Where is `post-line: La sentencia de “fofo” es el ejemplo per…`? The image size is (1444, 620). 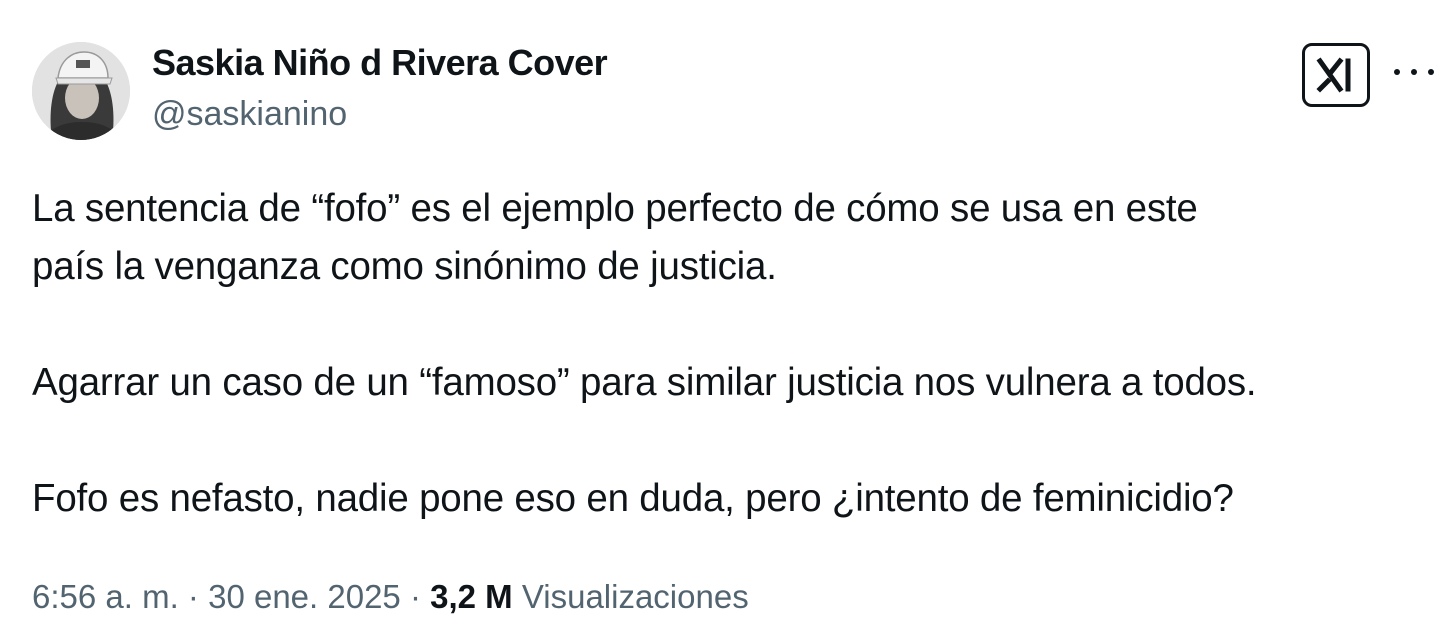 post-line: La sentencia de “fofo” es el ejemplo per… is located at coordinates (615, 208).